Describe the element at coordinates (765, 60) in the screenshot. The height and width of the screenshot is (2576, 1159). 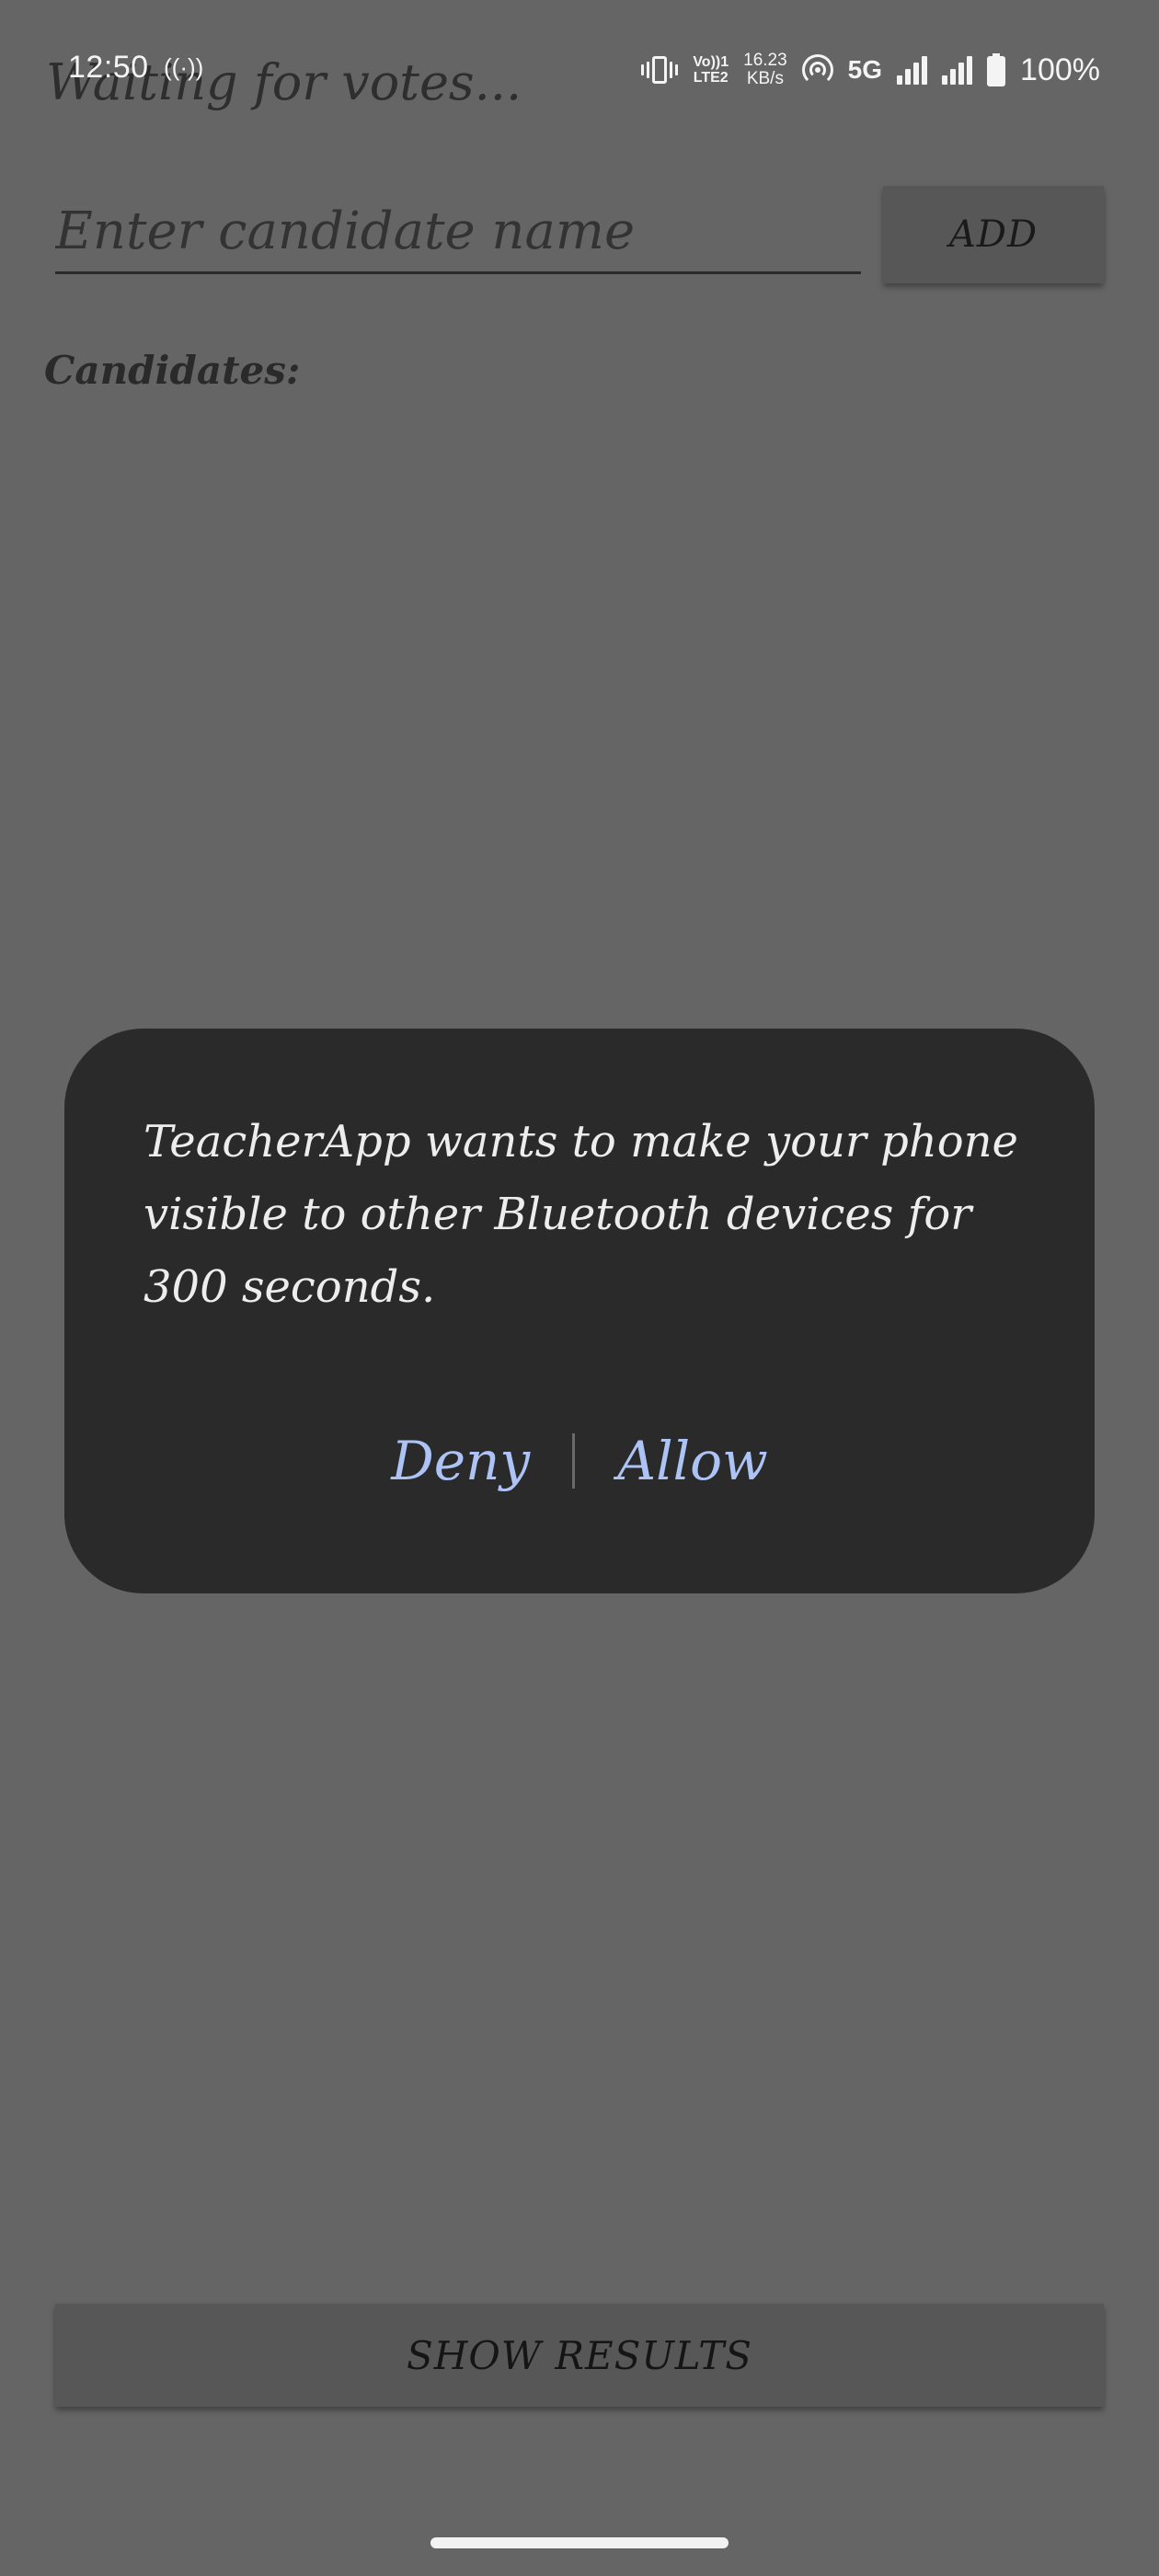
I see `speed-value: 16.23` at that location.